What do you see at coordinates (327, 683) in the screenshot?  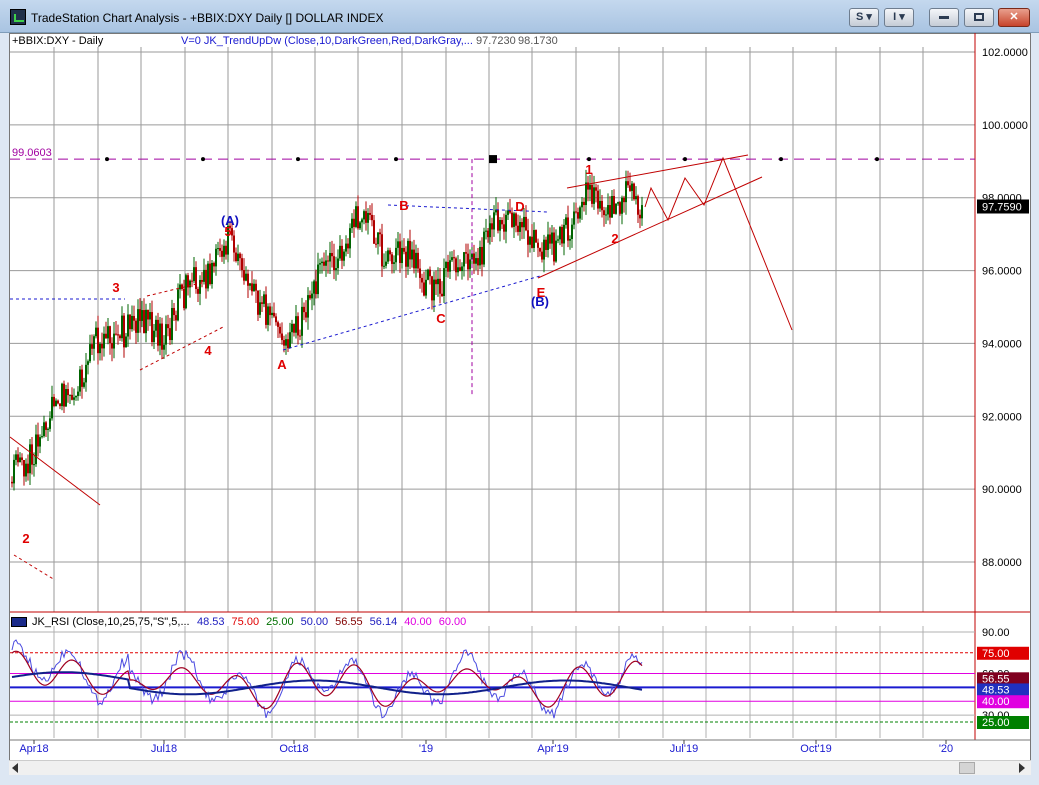 I see `rsi-average-line` at bounding box center [327, 683].